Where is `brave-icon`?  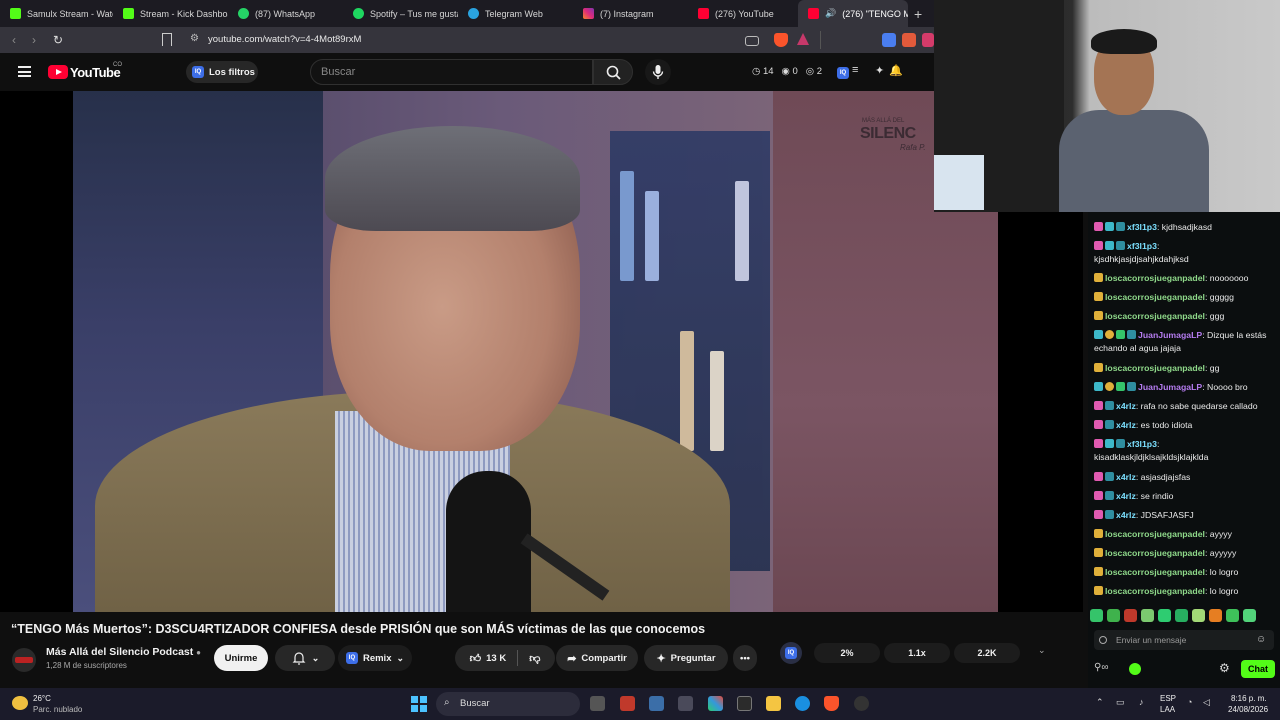 brave-icon is located at coordinates (831, 703).